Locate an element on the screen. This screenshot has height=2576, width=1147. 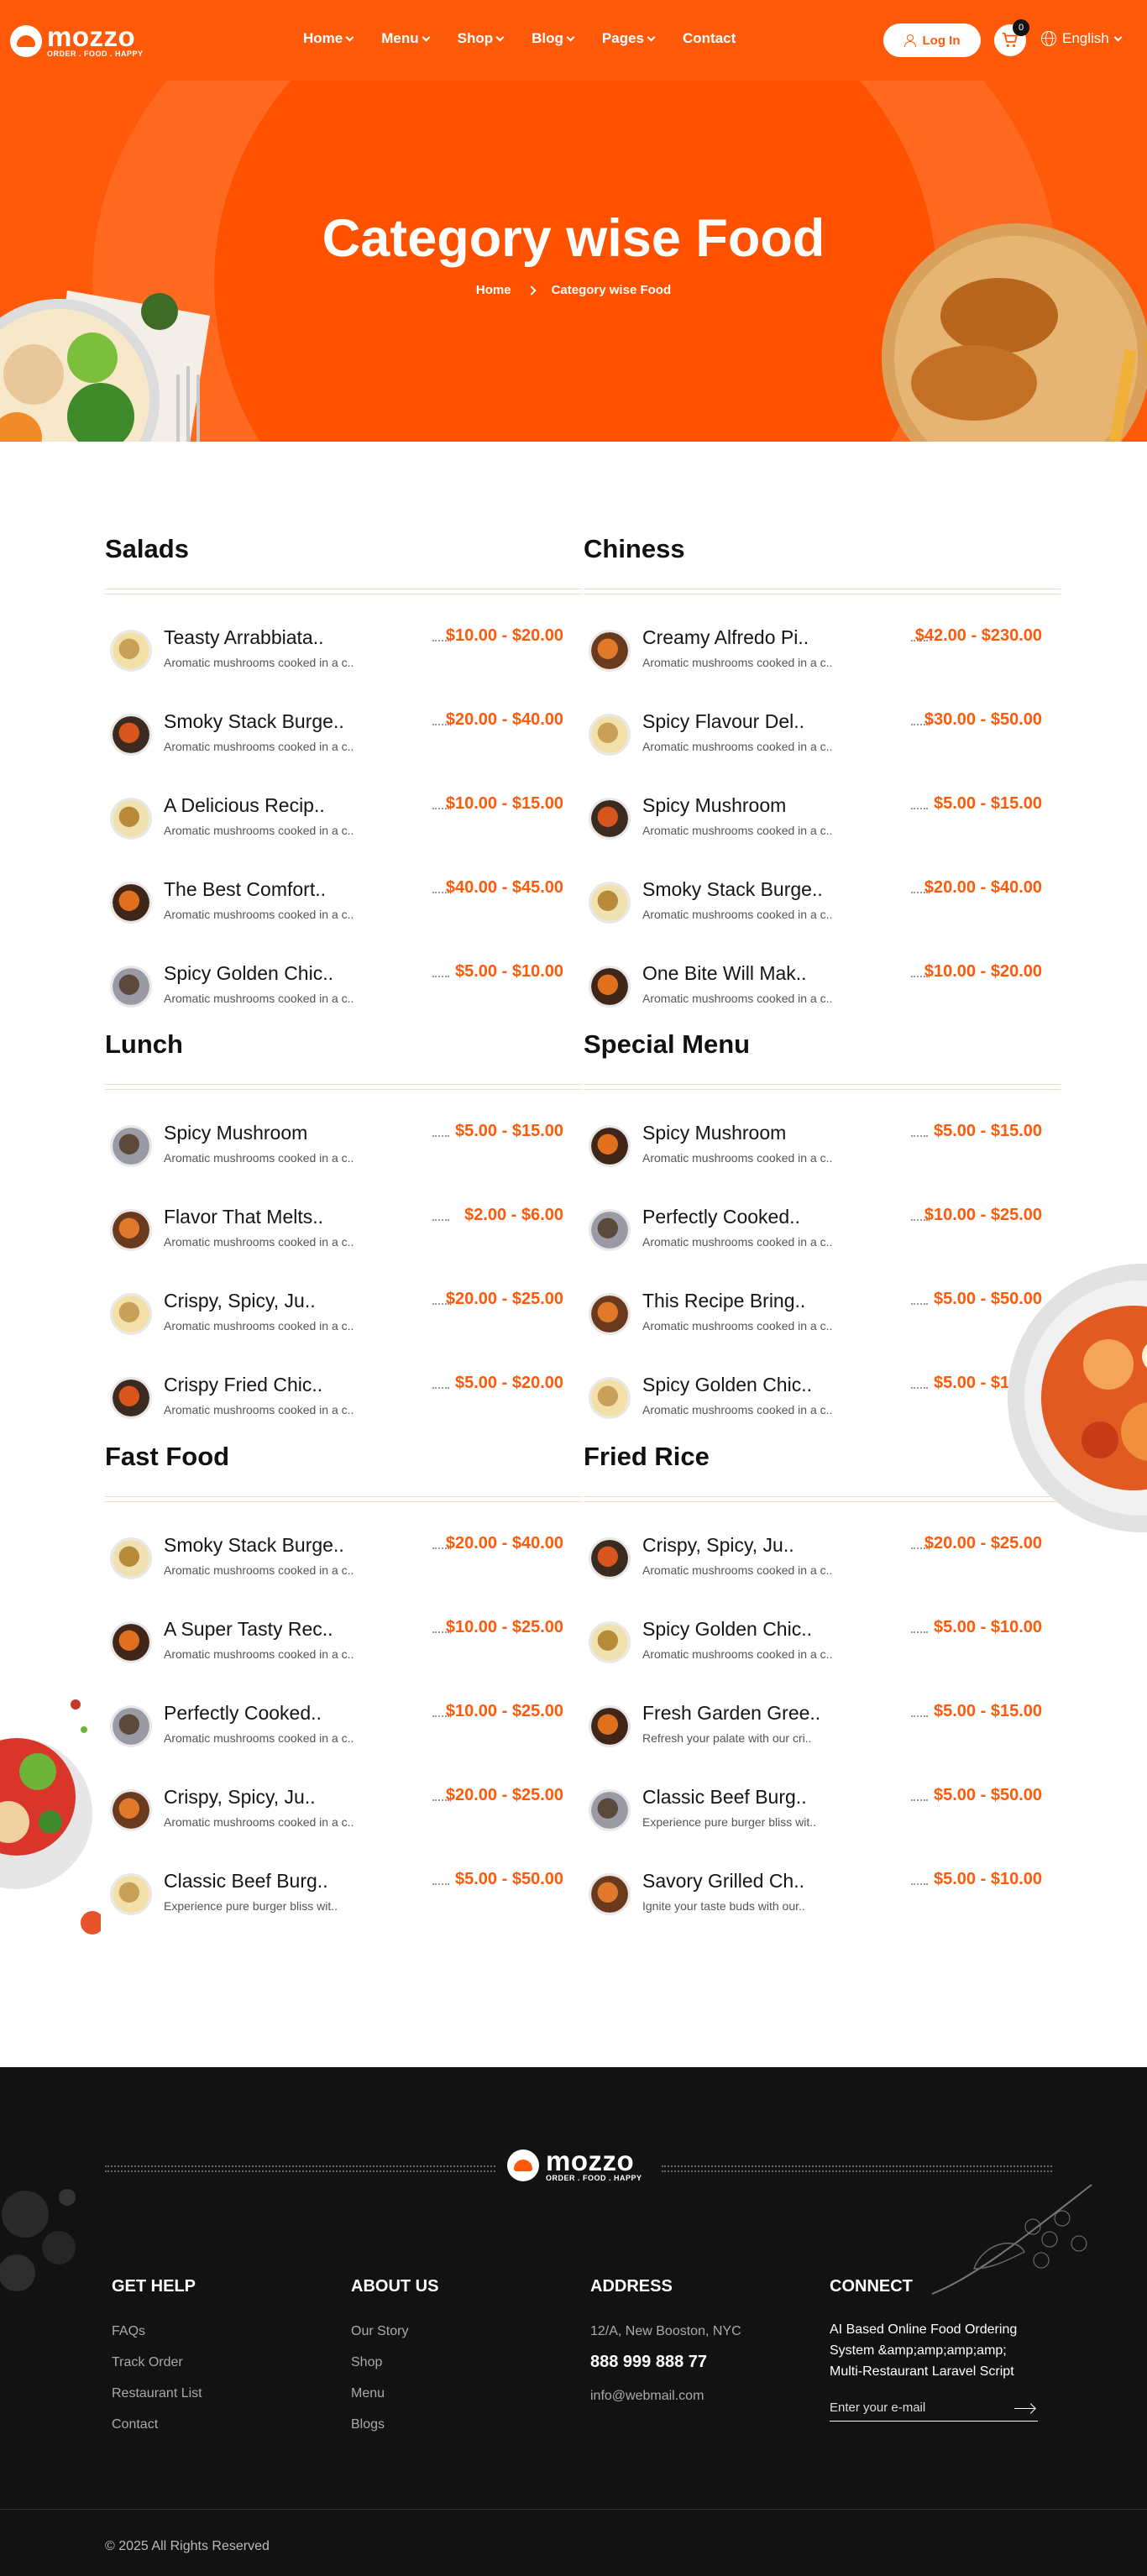
nav-contact: Contact is located at coordinates (709, 38).